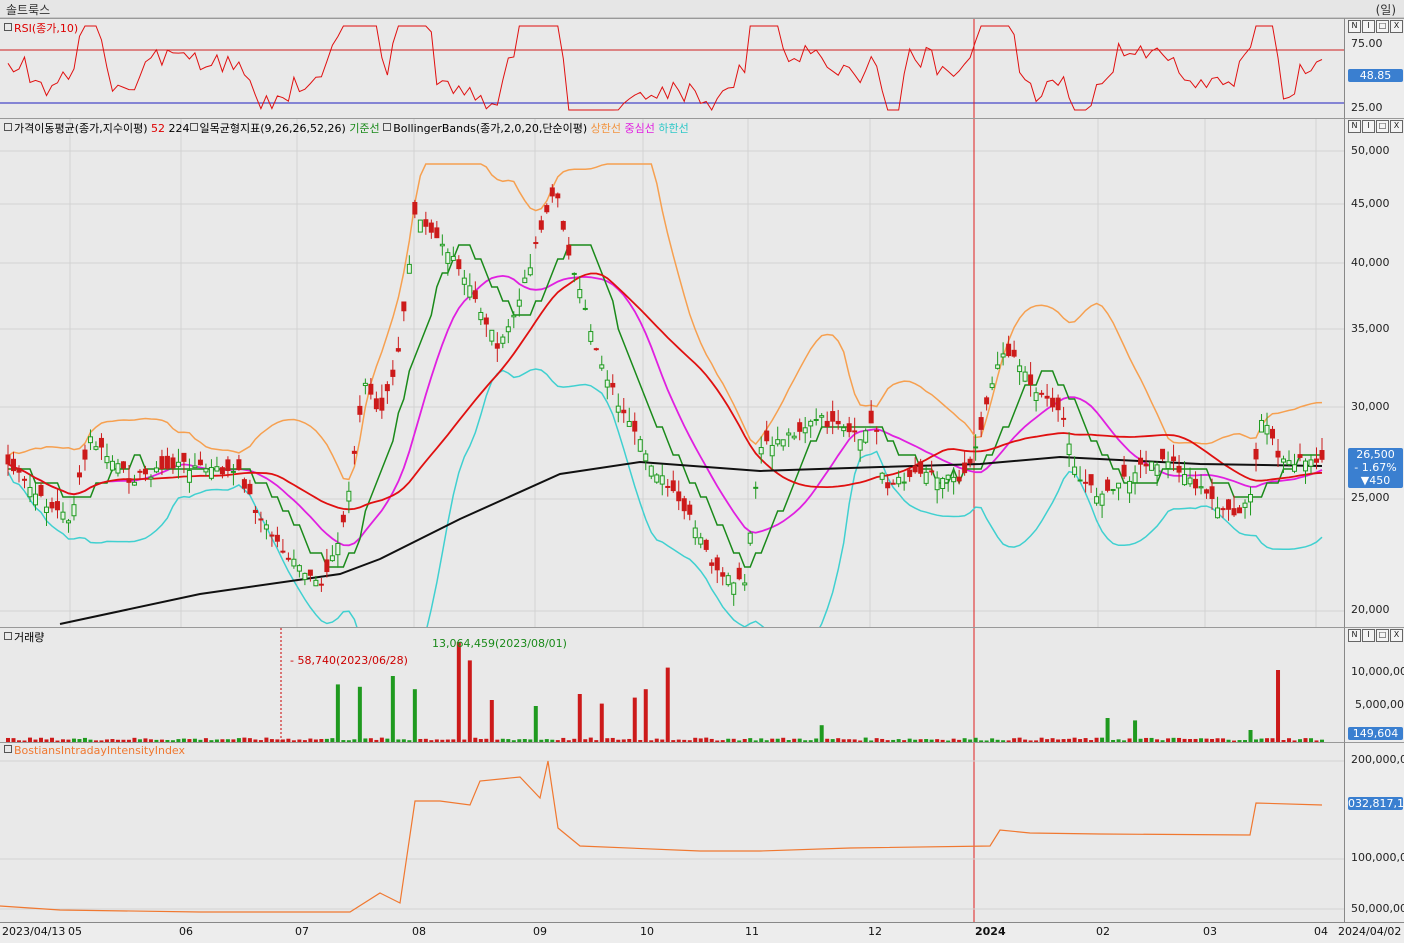 The height and width of the screenshot is (943, 1404). What do you see at coordinates (24, 637) in the screenshot?
I see `volume-legend: 거래량` at bounding box center [24, 637].